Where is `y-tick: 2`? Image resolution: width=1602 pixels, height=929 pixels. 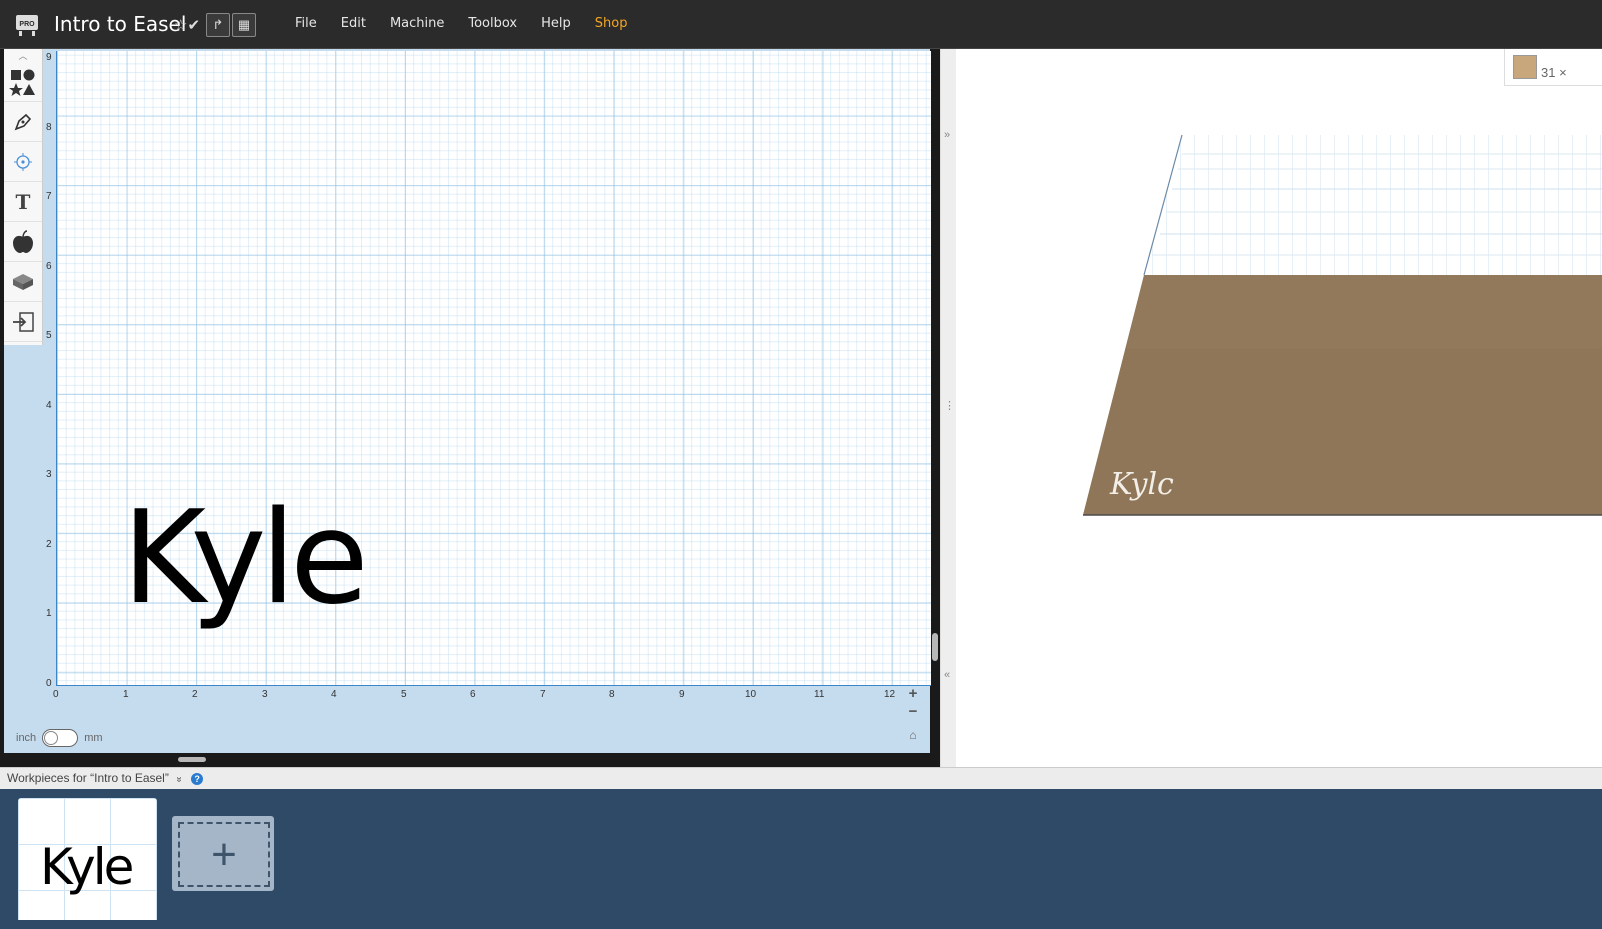
y-tick: 2 is located at coordinates (49, 544).